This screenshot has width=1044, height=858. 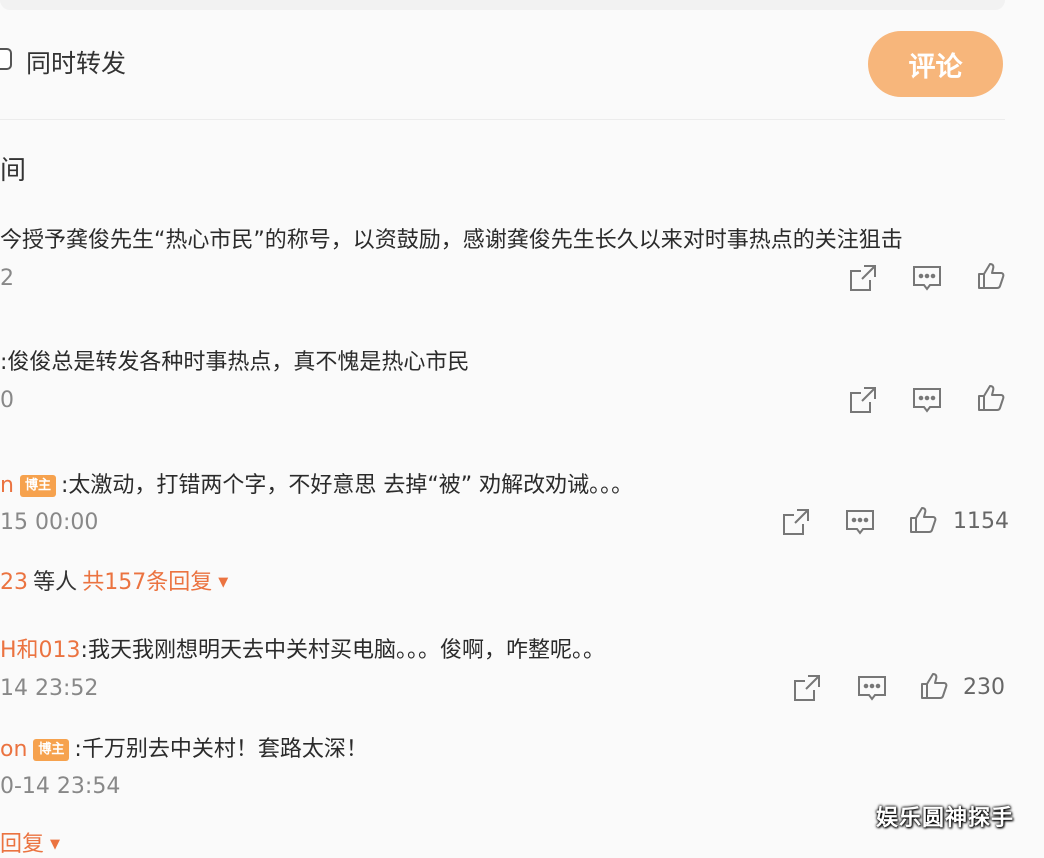 What do you see at coordinates (981, 521) in the screenshot?
I see `like-count: 1154` at bounding box center [981, 521].